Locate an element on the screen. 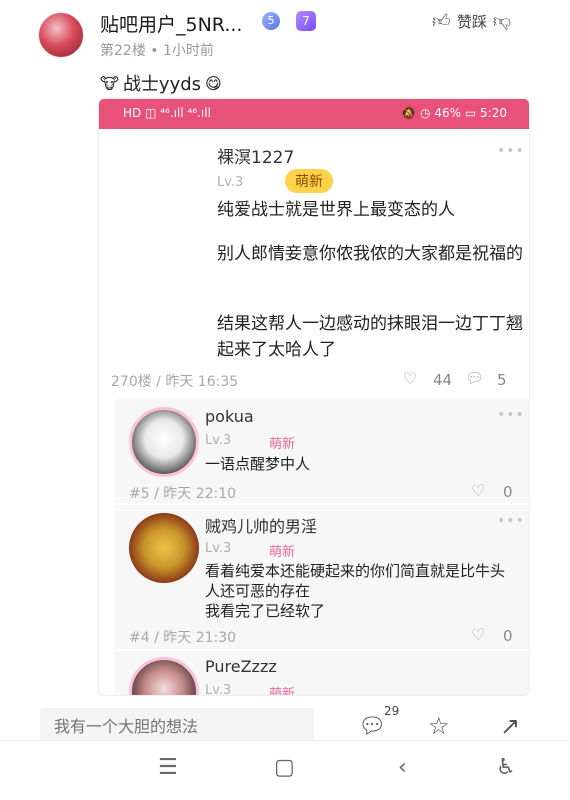  back-icon: ‹ is located at coordinates (402, 767).